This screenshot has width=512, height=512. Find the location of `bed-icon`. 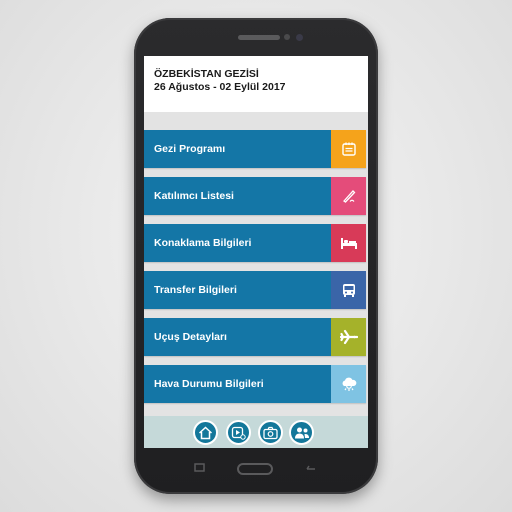

bed-icon is located at coordinates (348, 243).